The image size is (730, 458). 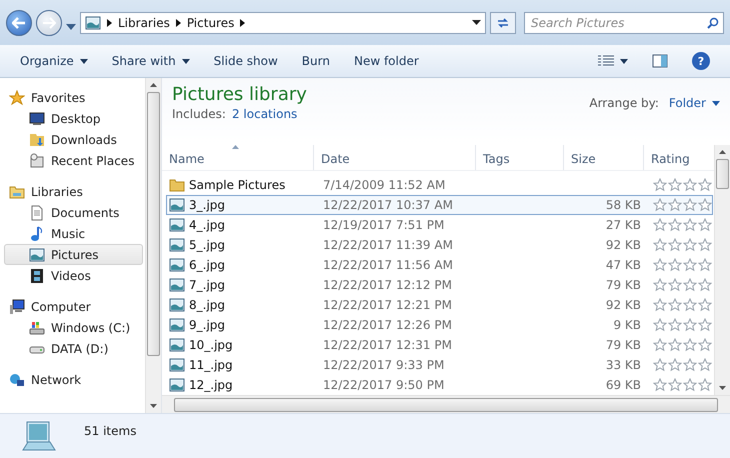 I want to click on breadcrumb: Pictures, so click(x=210, y=23).